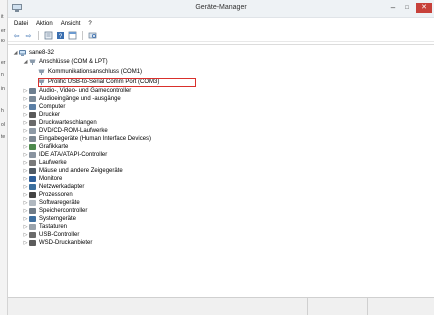 The image size is (434, 315). I want to click on left-strip-text: h, so click(2, 111).